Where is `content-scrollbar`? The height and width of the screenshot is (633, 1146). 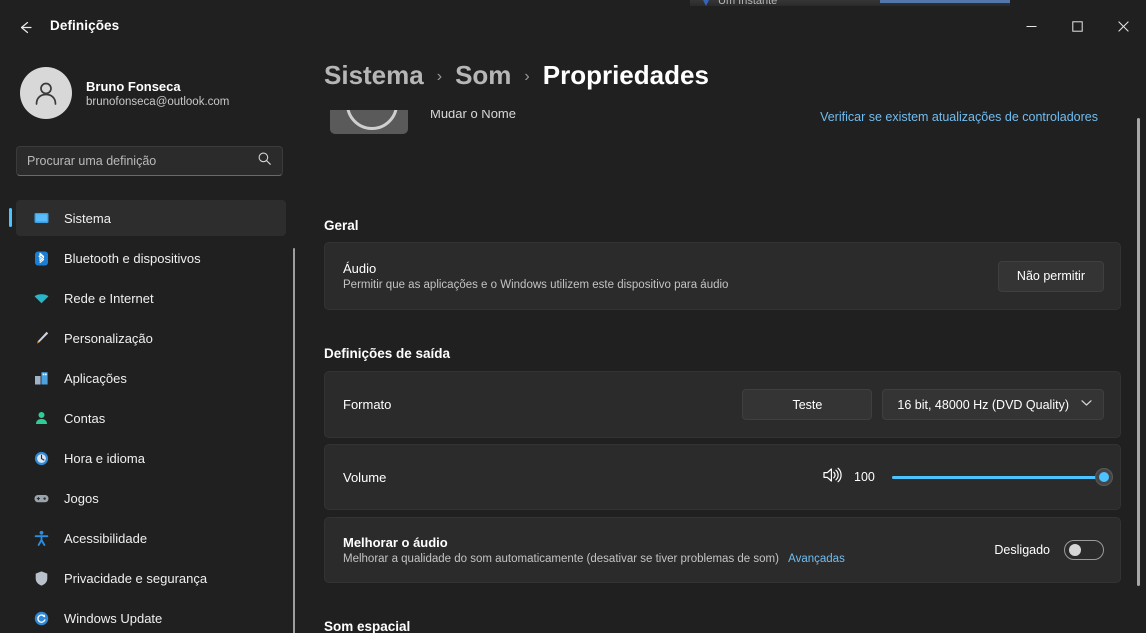
content-scrollbar is located at coordinates (1138, 352).